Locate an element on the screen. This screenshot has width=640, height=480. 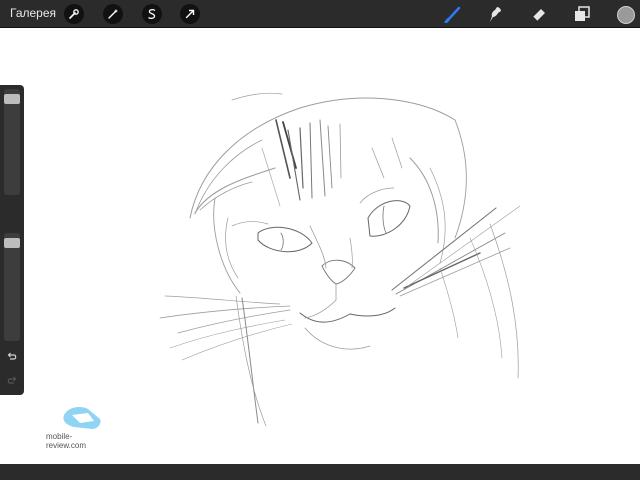
opacity-slider is located at coordinates (12, 287).